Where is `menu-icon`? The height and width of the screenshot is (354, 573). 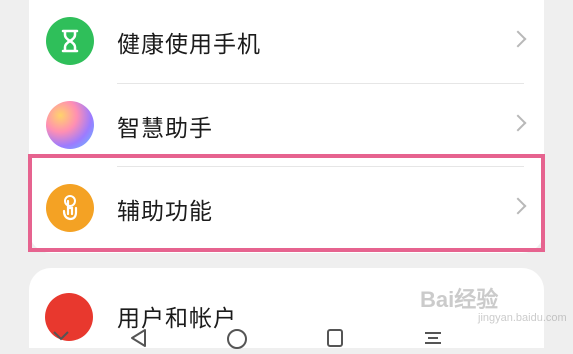
menu-icon is located at coordinates (433, 340).